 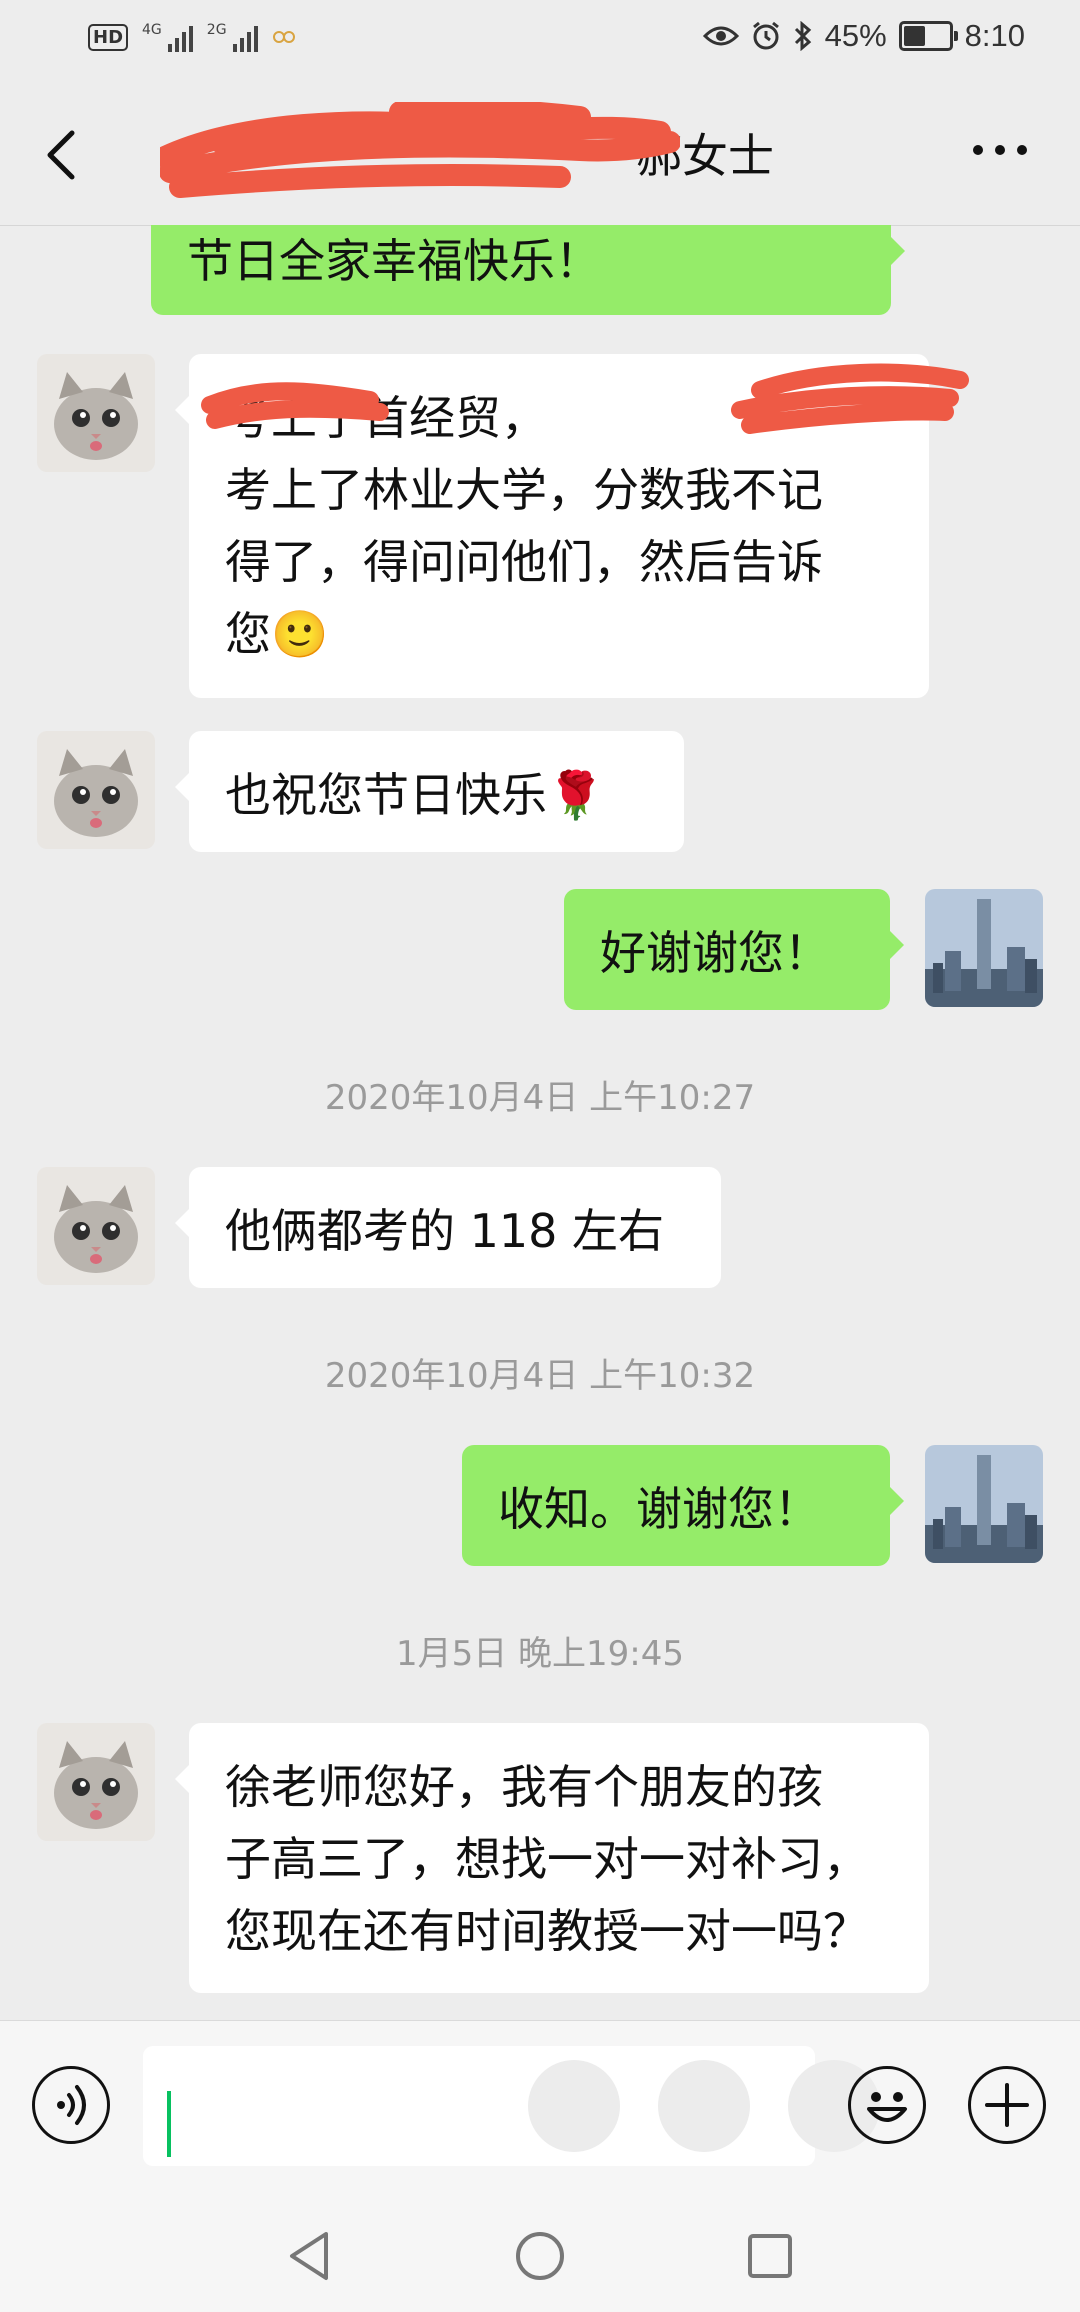 I want to click on chat-title: 郝女士, so click(x=540, y=153).